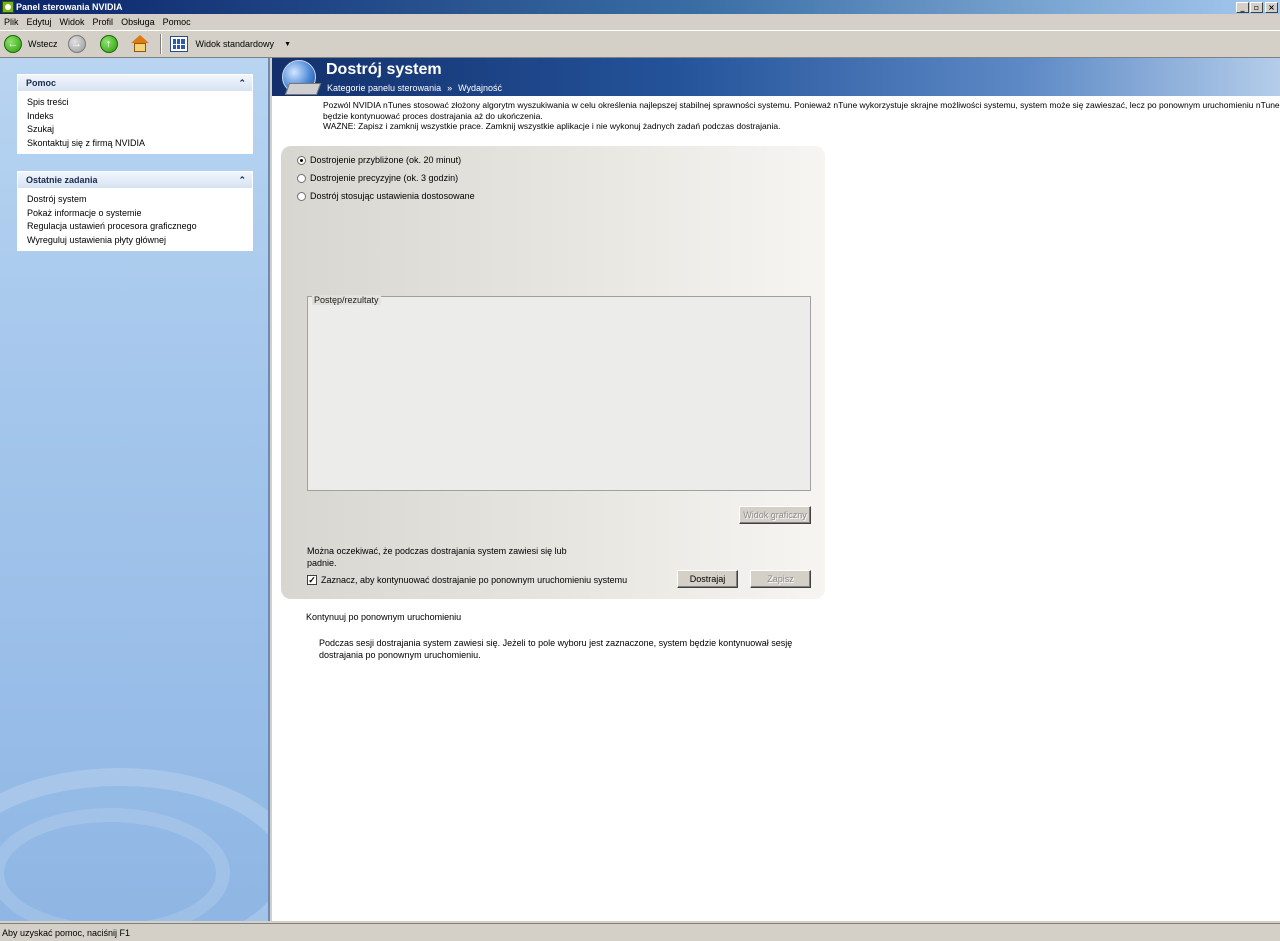  I want to click on recent-tasks-header: Ostatnie zadania ⌃, so click(135, 180).